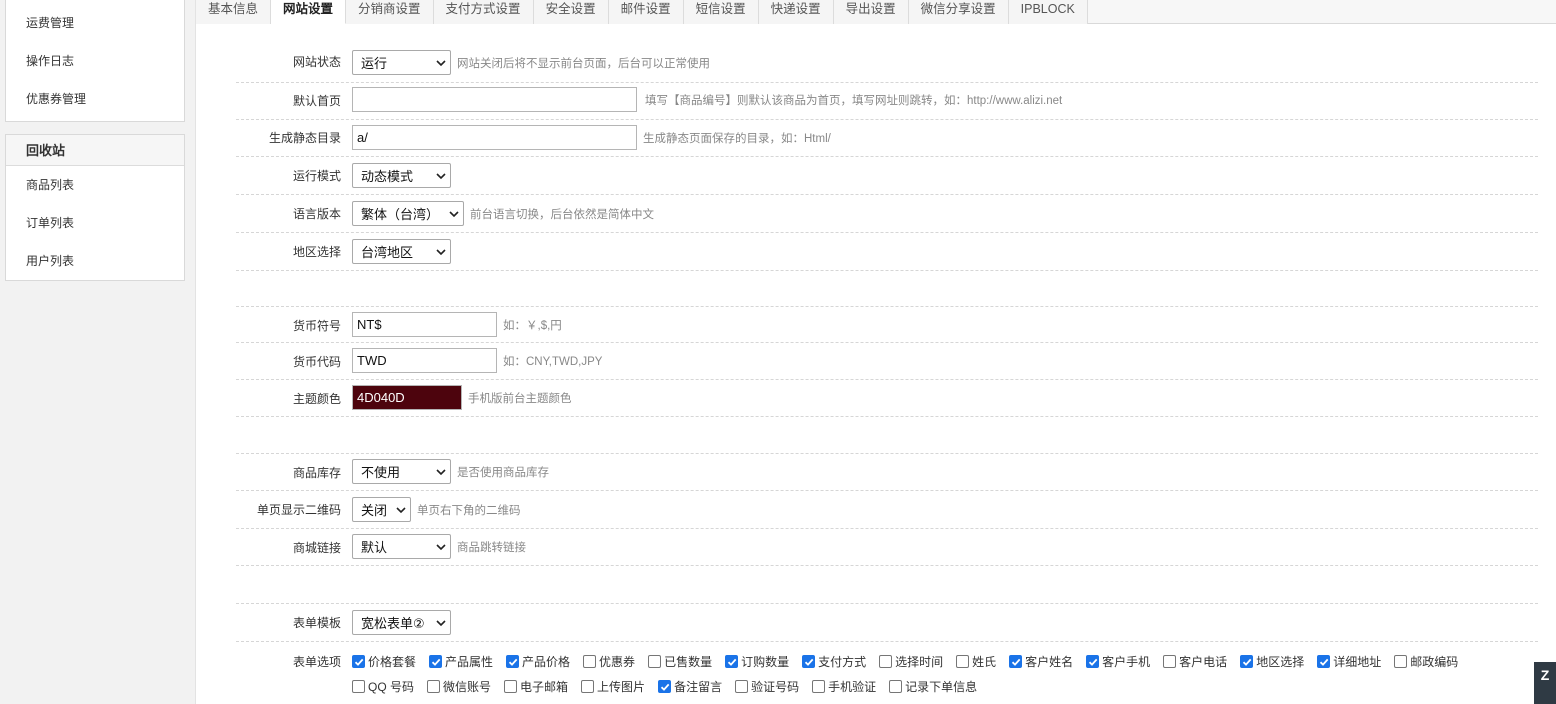 This screenshot has height=704, width=1556. What do you see at coordinates (536, 686) in the screenshot?
I see `form-option-checkbox: 电子邮箱` at bounding box center [536, 686].